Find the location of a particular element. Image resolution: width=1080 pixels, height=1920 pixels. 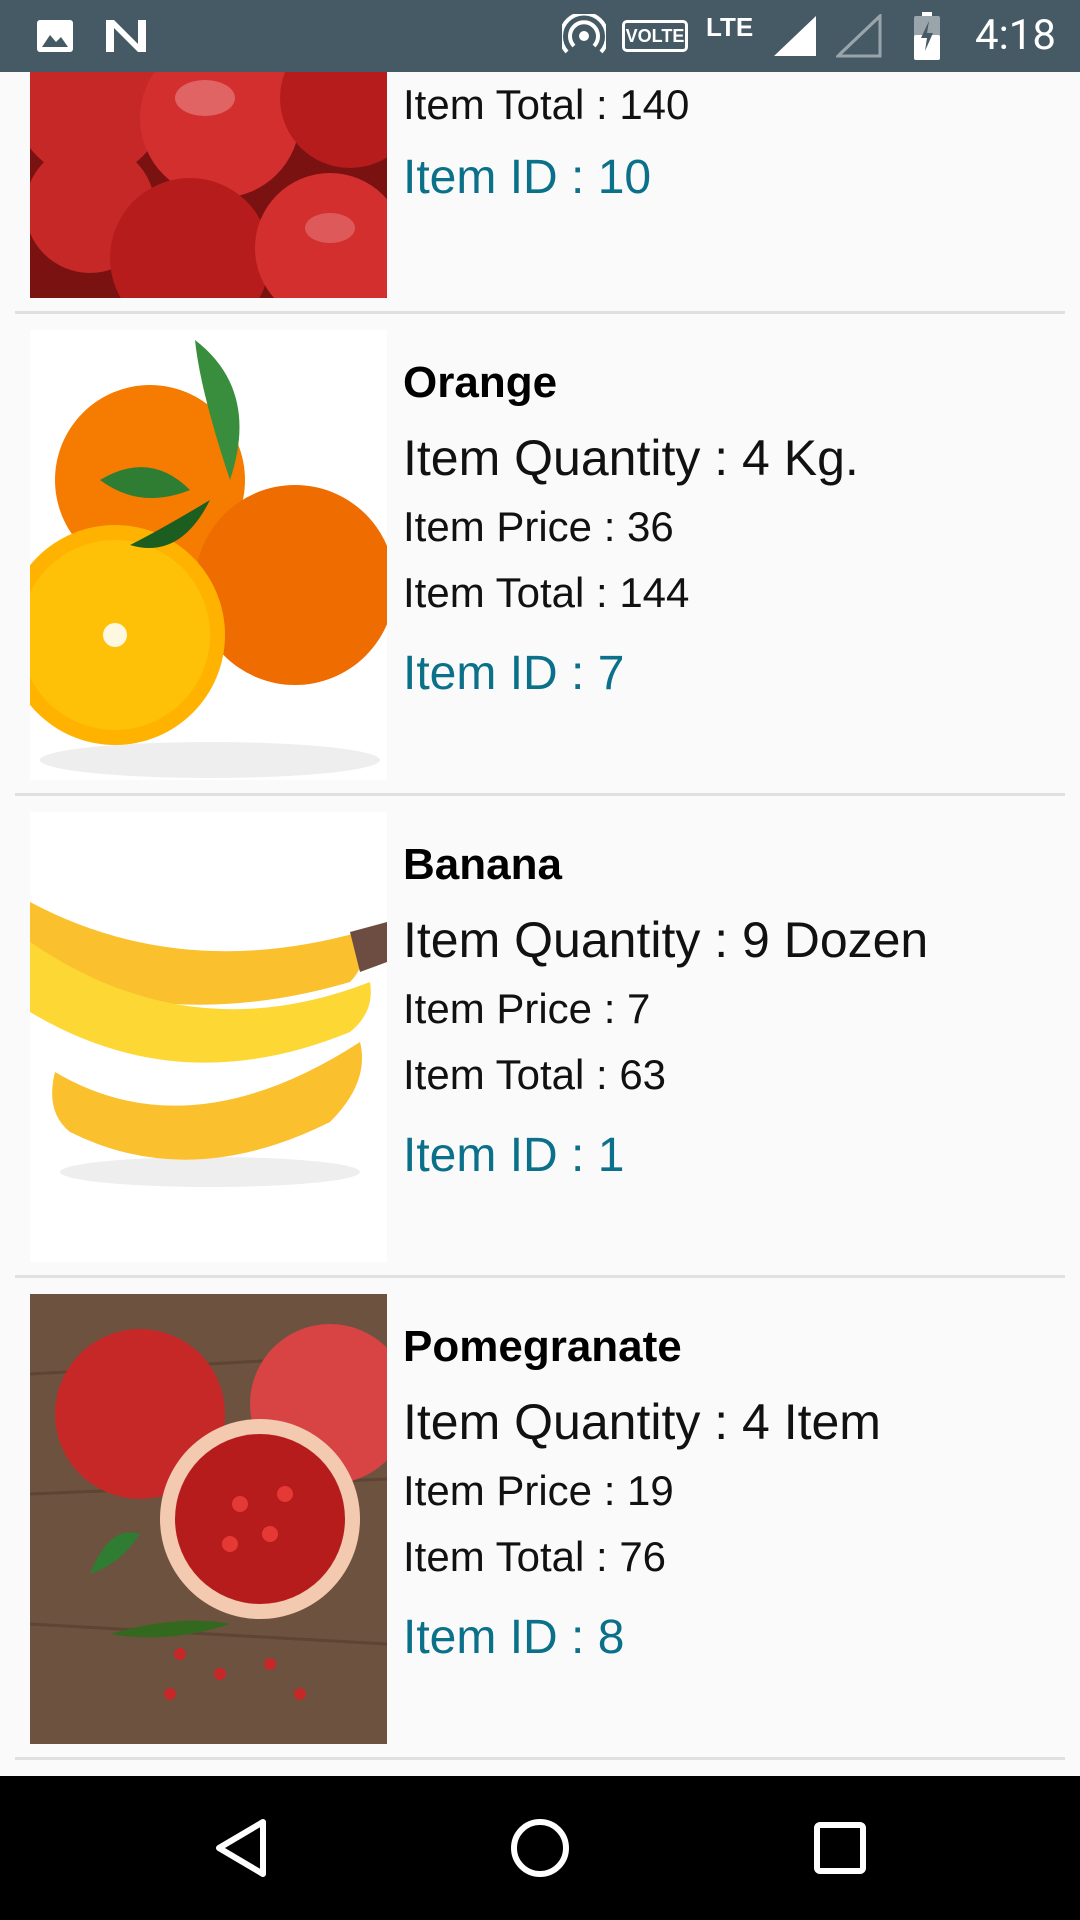

hotspot-icon is located at coordinates (584, 36).